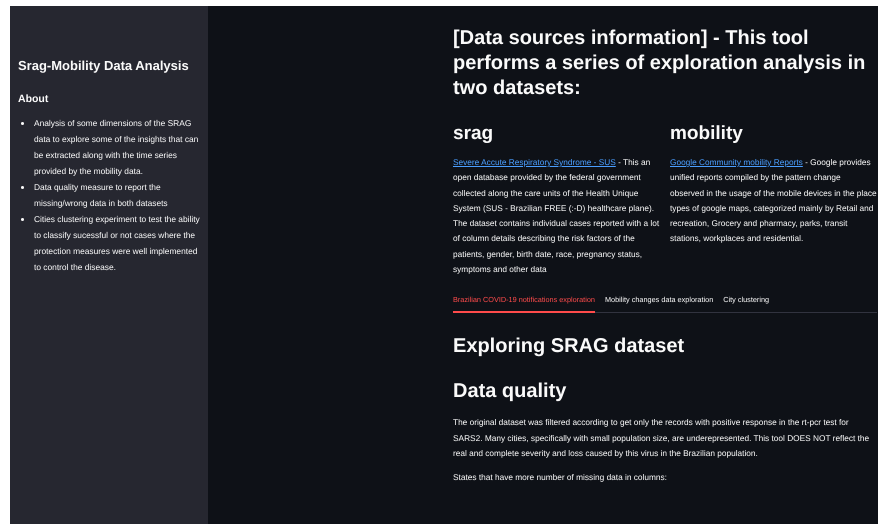 This screenshot has width=888, height=528. Describe the element at coordinates (556, 216) in the screenshot. I see `source-description: Severe Accute Respiratory Syndrome - SUS - This an open database provided by the federal government collected along the care units of the Health Unique System (SUS - Brazilian FREE (:-D) healthcare plane). The dataset contains individual cases reported with a lot of column details describing the risk factors of the patients, gender, birth date, race, pregnancy status, symptoms and other data` at that location.